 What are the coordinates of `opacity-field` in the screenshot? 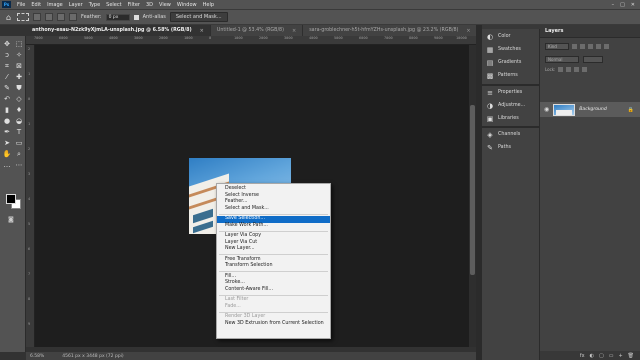 It's located at (593, 59).